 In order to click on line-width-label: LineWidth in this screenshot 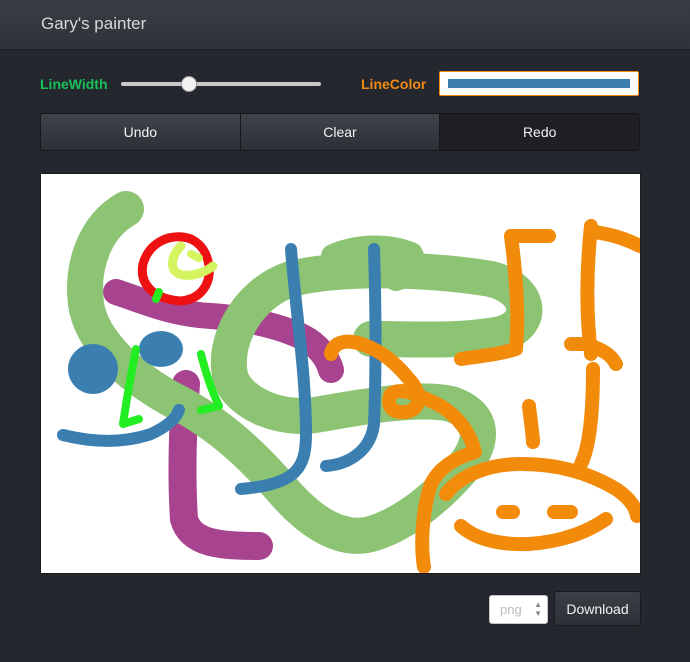, I will do `click(74, 84)`.